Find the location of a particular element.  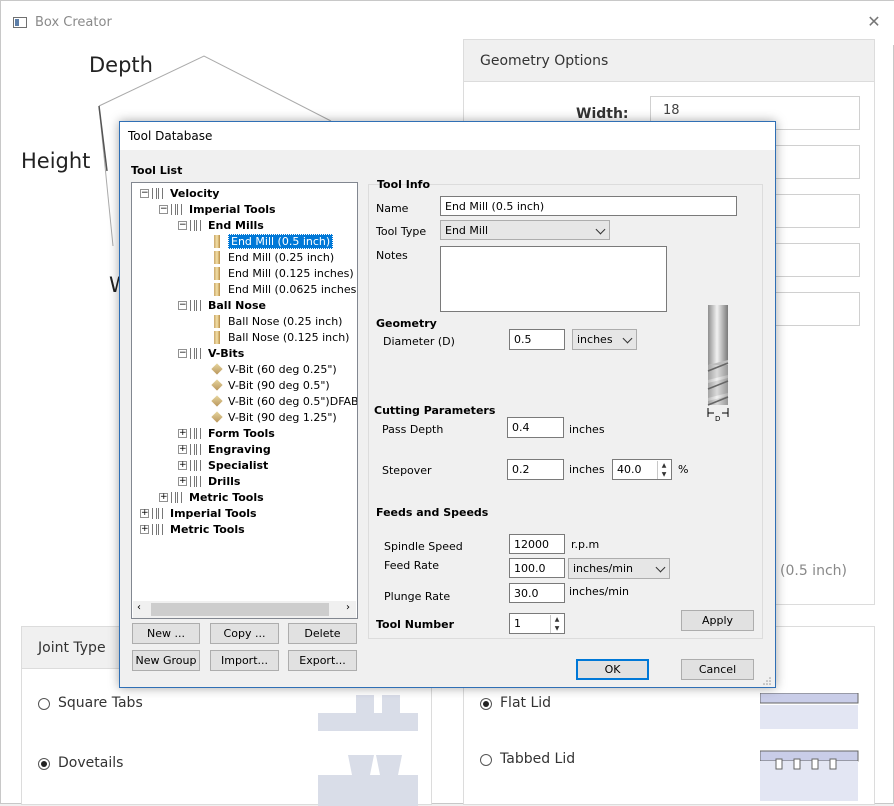

feed-rate-input: 100.0 is located at coordinates (537, 568).